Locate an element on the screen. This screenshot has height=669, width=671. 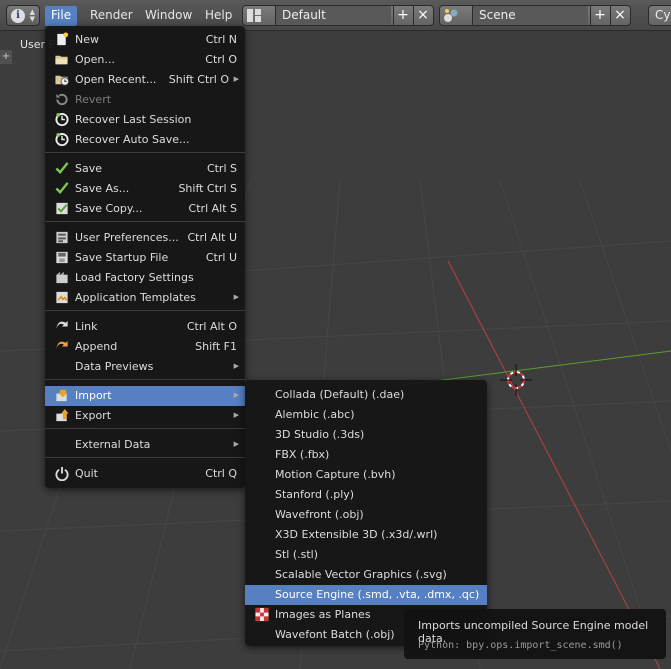
screen-layout-selector: Default + × is located at coordinates (338, 15).